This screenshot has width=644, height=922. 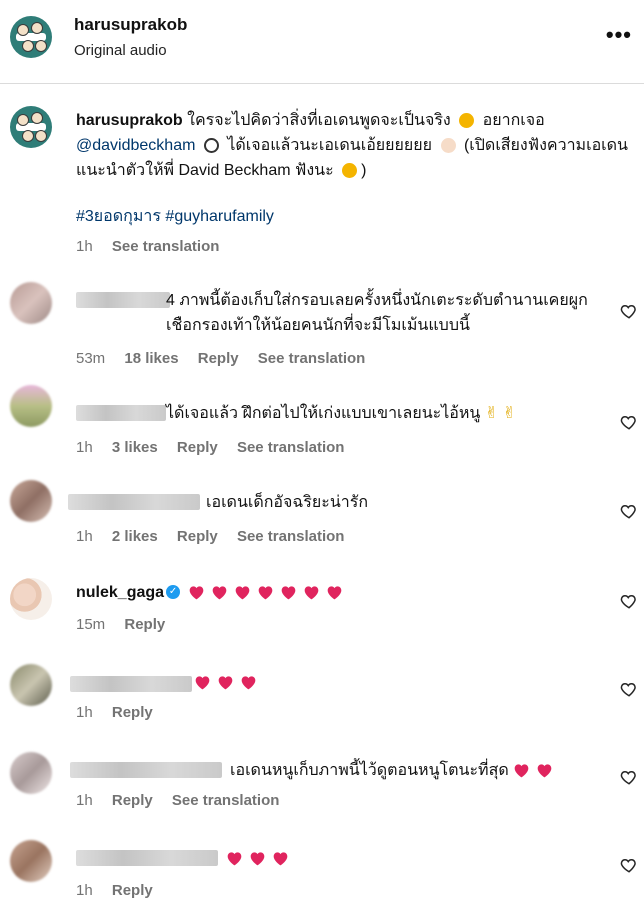 I want to click on caption-part: อยากเจอ, so click(x=513, y=120).